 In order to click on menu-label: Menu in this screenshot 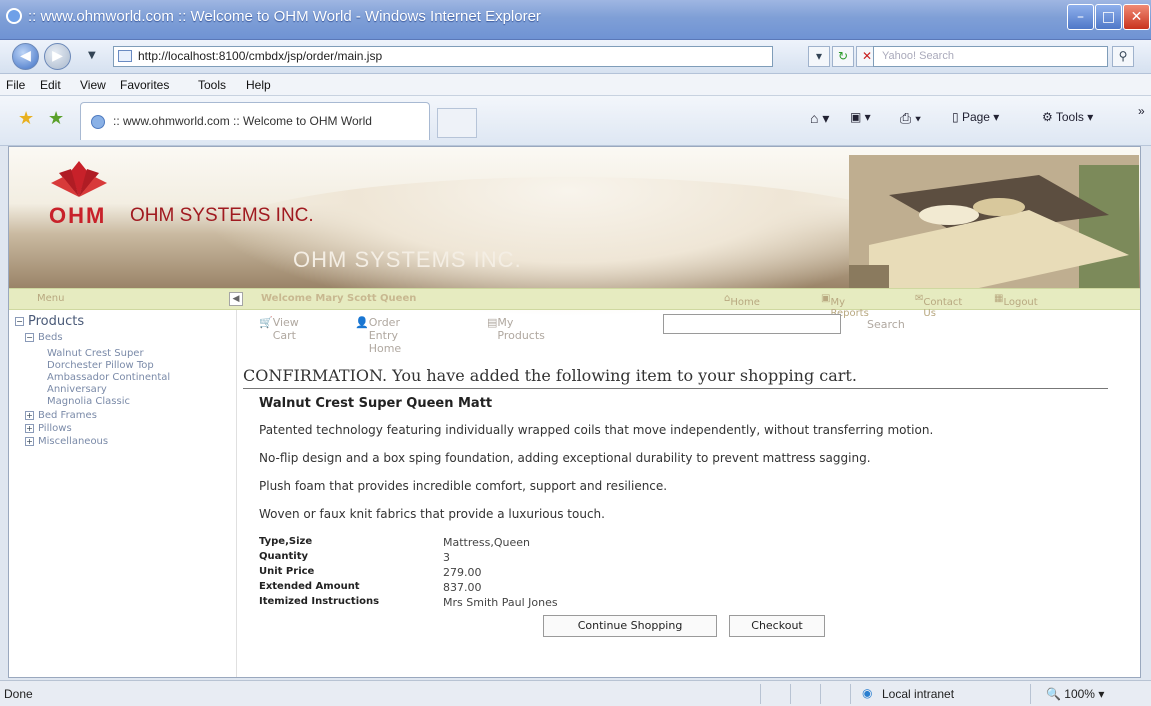, I will do `click(51, 298)`.